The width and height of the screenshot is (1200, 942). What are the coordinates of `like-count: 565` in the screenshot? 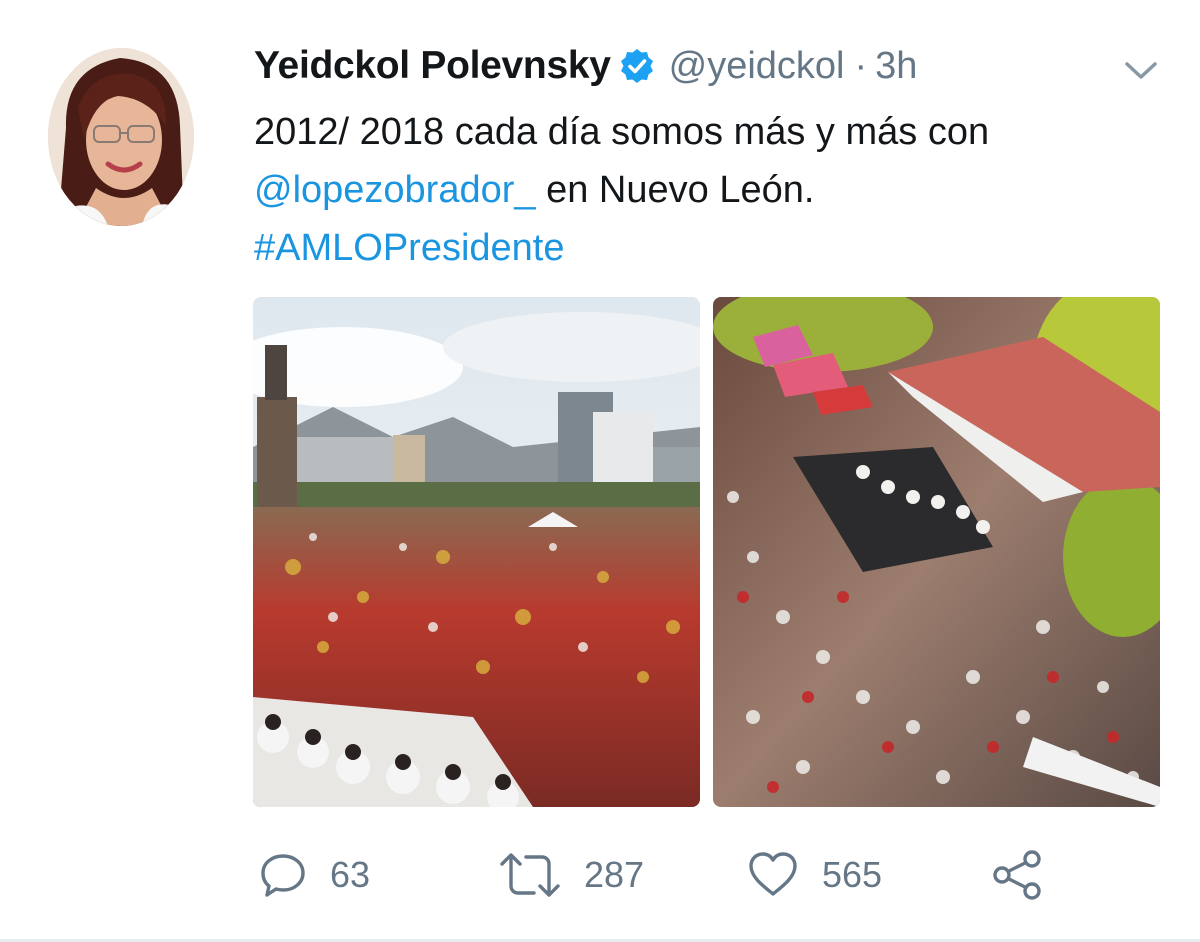 It's located at (852, 874).